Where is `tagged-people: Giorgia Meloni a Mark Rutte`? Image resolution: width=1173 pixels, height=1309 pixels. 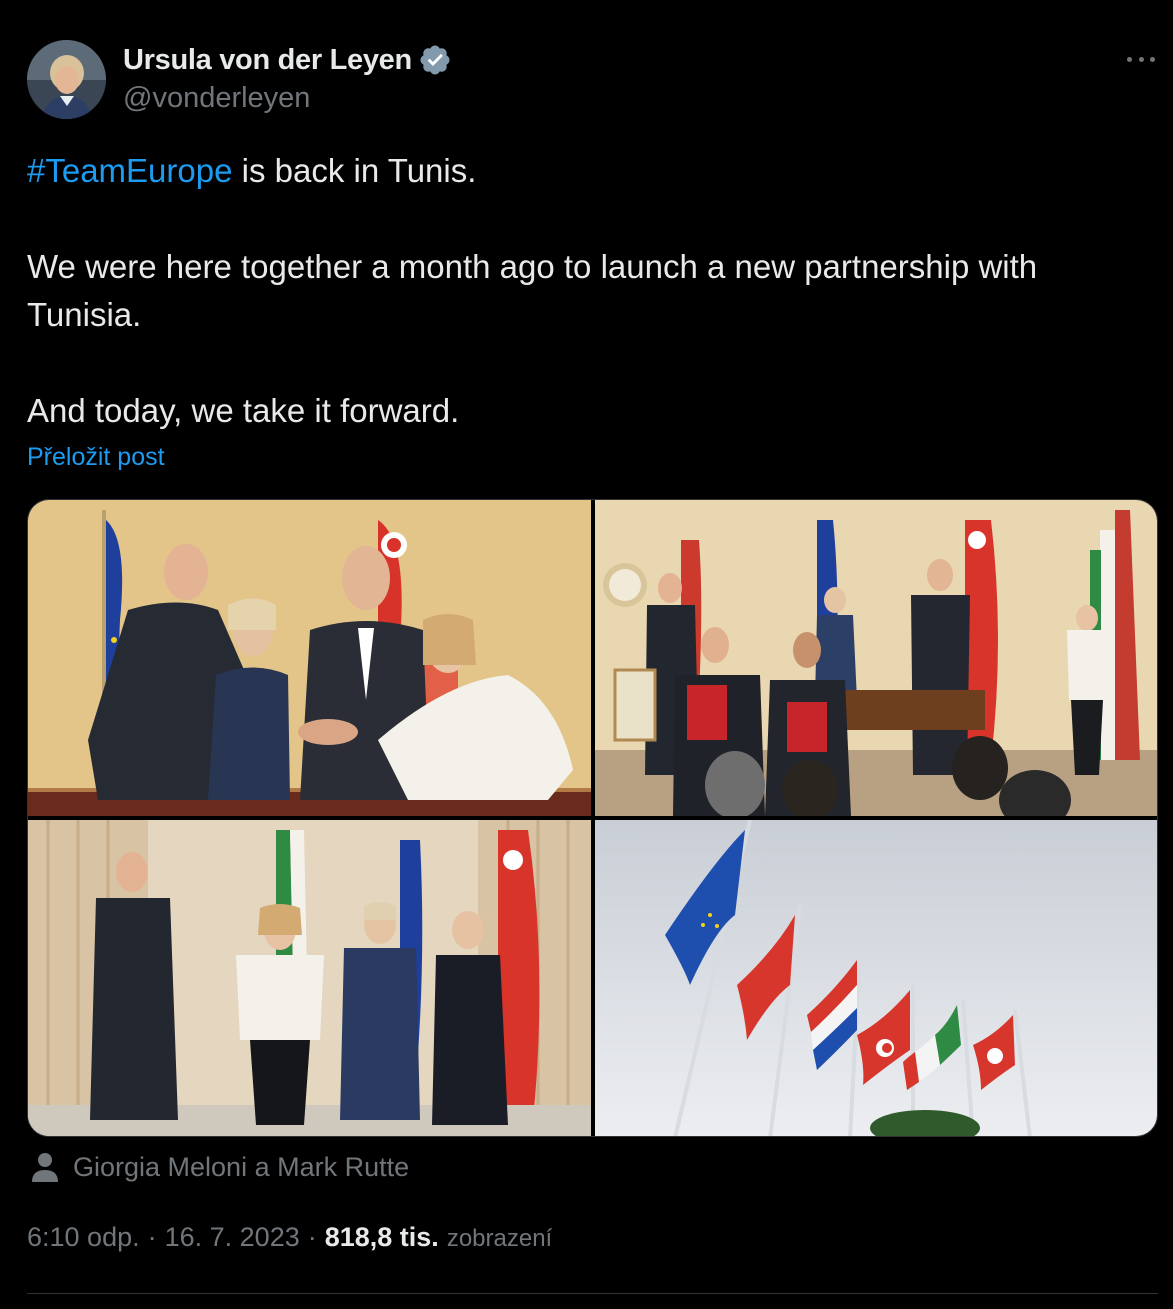 tagged-people: Giorgia Meloni a Mark Rutte is located at coordinates (220, 1167).